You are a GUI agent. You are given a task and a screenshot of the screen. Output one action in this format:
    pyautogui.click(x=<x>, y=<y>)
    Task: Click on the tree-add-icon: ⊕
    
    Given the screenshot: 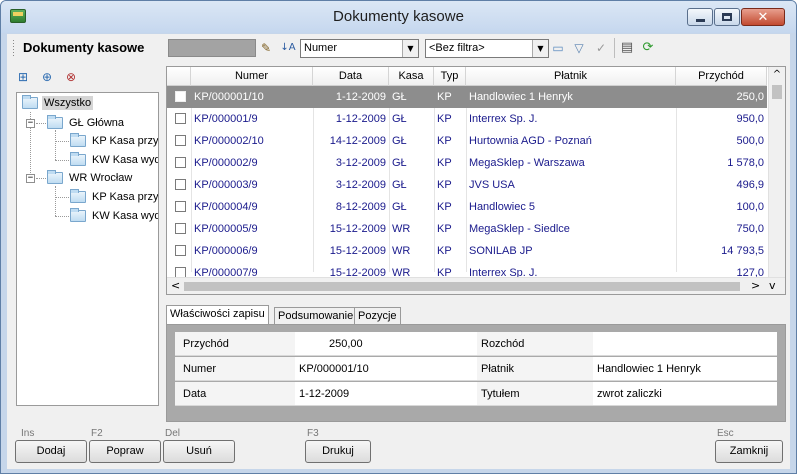 What is the action you would take?
    pyautogui.click(x=47, y=77)
    